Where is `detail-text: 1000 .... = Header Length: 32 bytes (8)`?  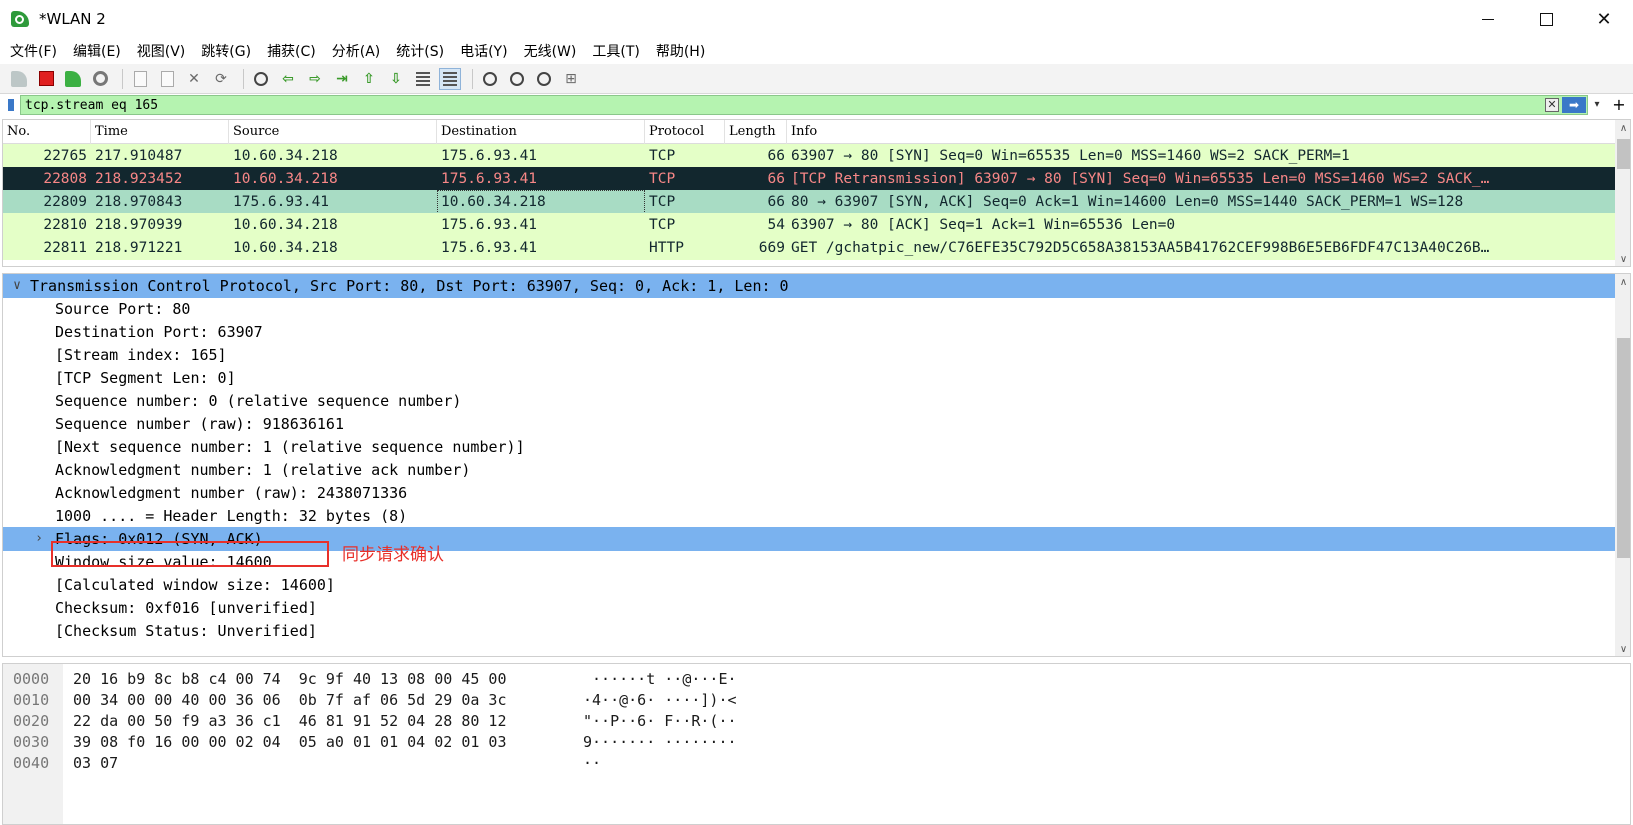 detail-text: 1000 .... = Header Length: 32 bytes (8) is located at coordinates (231, 516).